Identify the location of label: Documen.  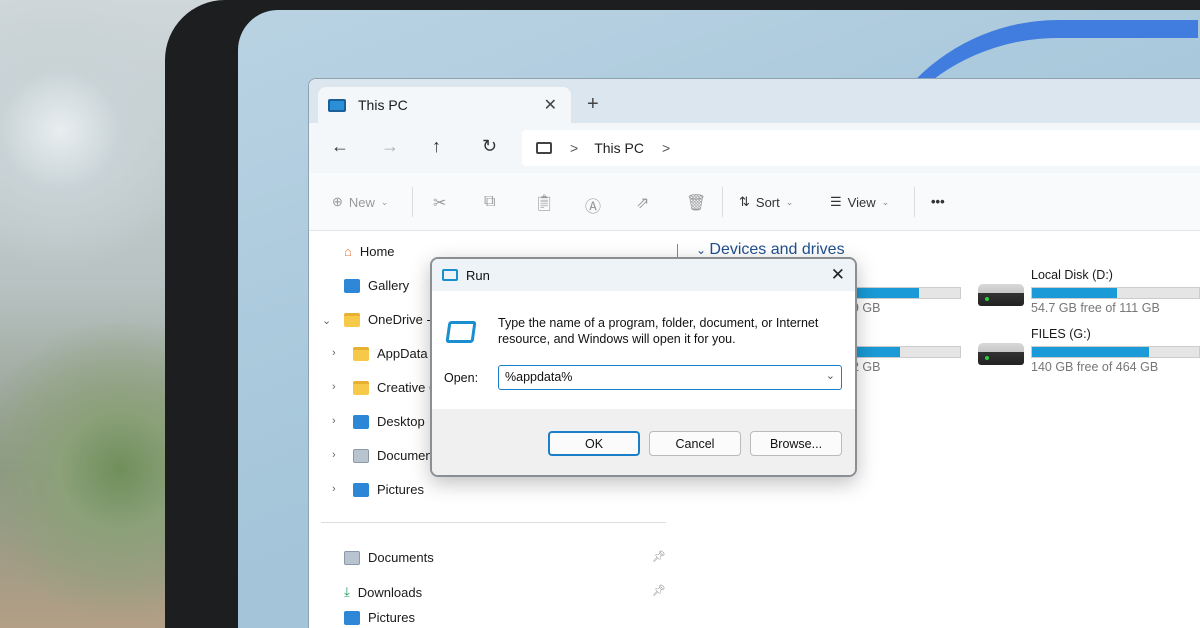
(405, 455).